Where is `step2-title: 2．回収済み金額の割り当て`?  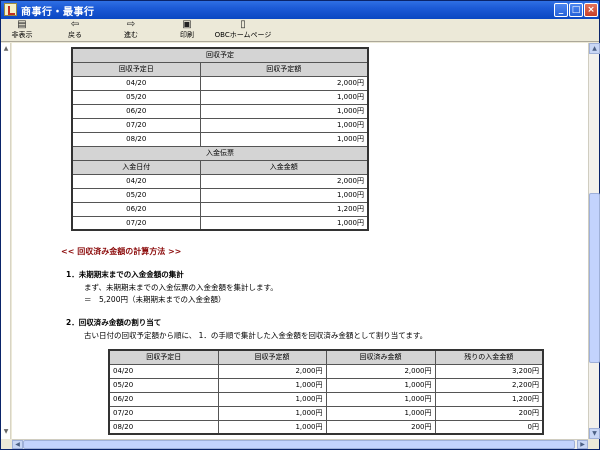 step2-title: 2．回収済み金額の割り当て is located at coordinates (114, 322).